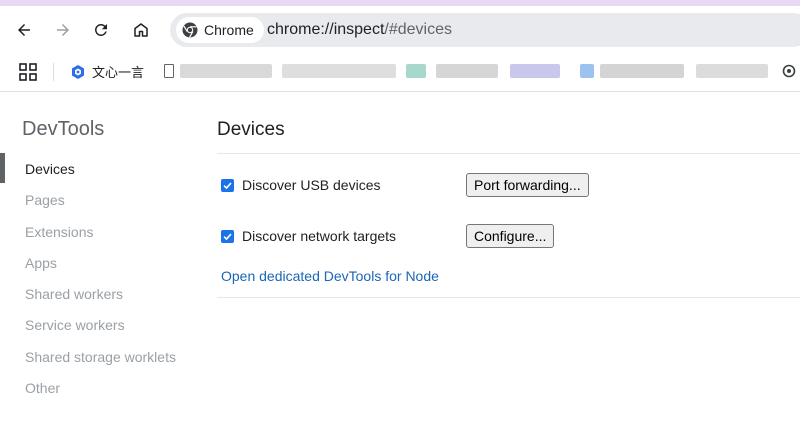 The image size is (800, 434). What do you see at coordinates (75, 325) in the screenshot?
I see `sidebar-item-service-workers: Service workers` at bounding box center [75, 325].